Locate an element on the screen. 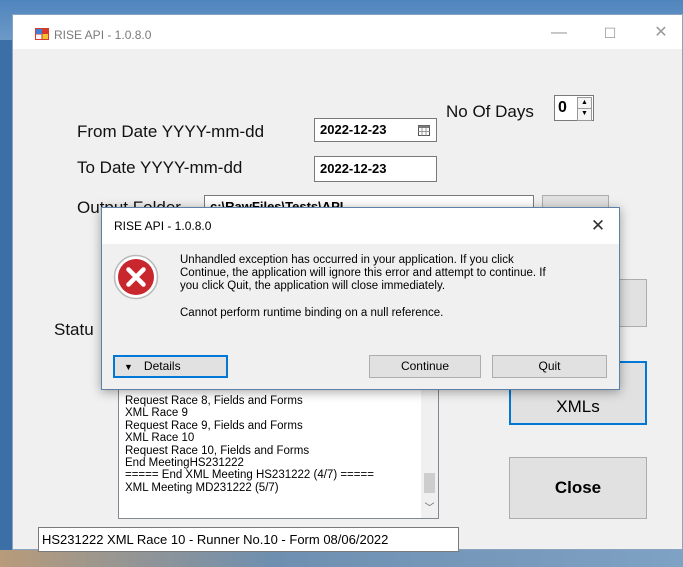 This screenshot has width=683, height=567. log-line: Request Race 10, Fields and Forms is located at coordinates (217, 450).